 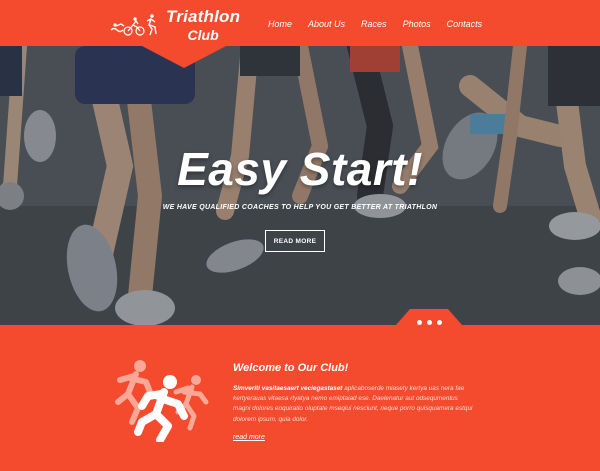 What do you see at coordinates (295, 241) in the screenshot?
I see `read-more-button: READ MORE` at bounding box center [295, 241].